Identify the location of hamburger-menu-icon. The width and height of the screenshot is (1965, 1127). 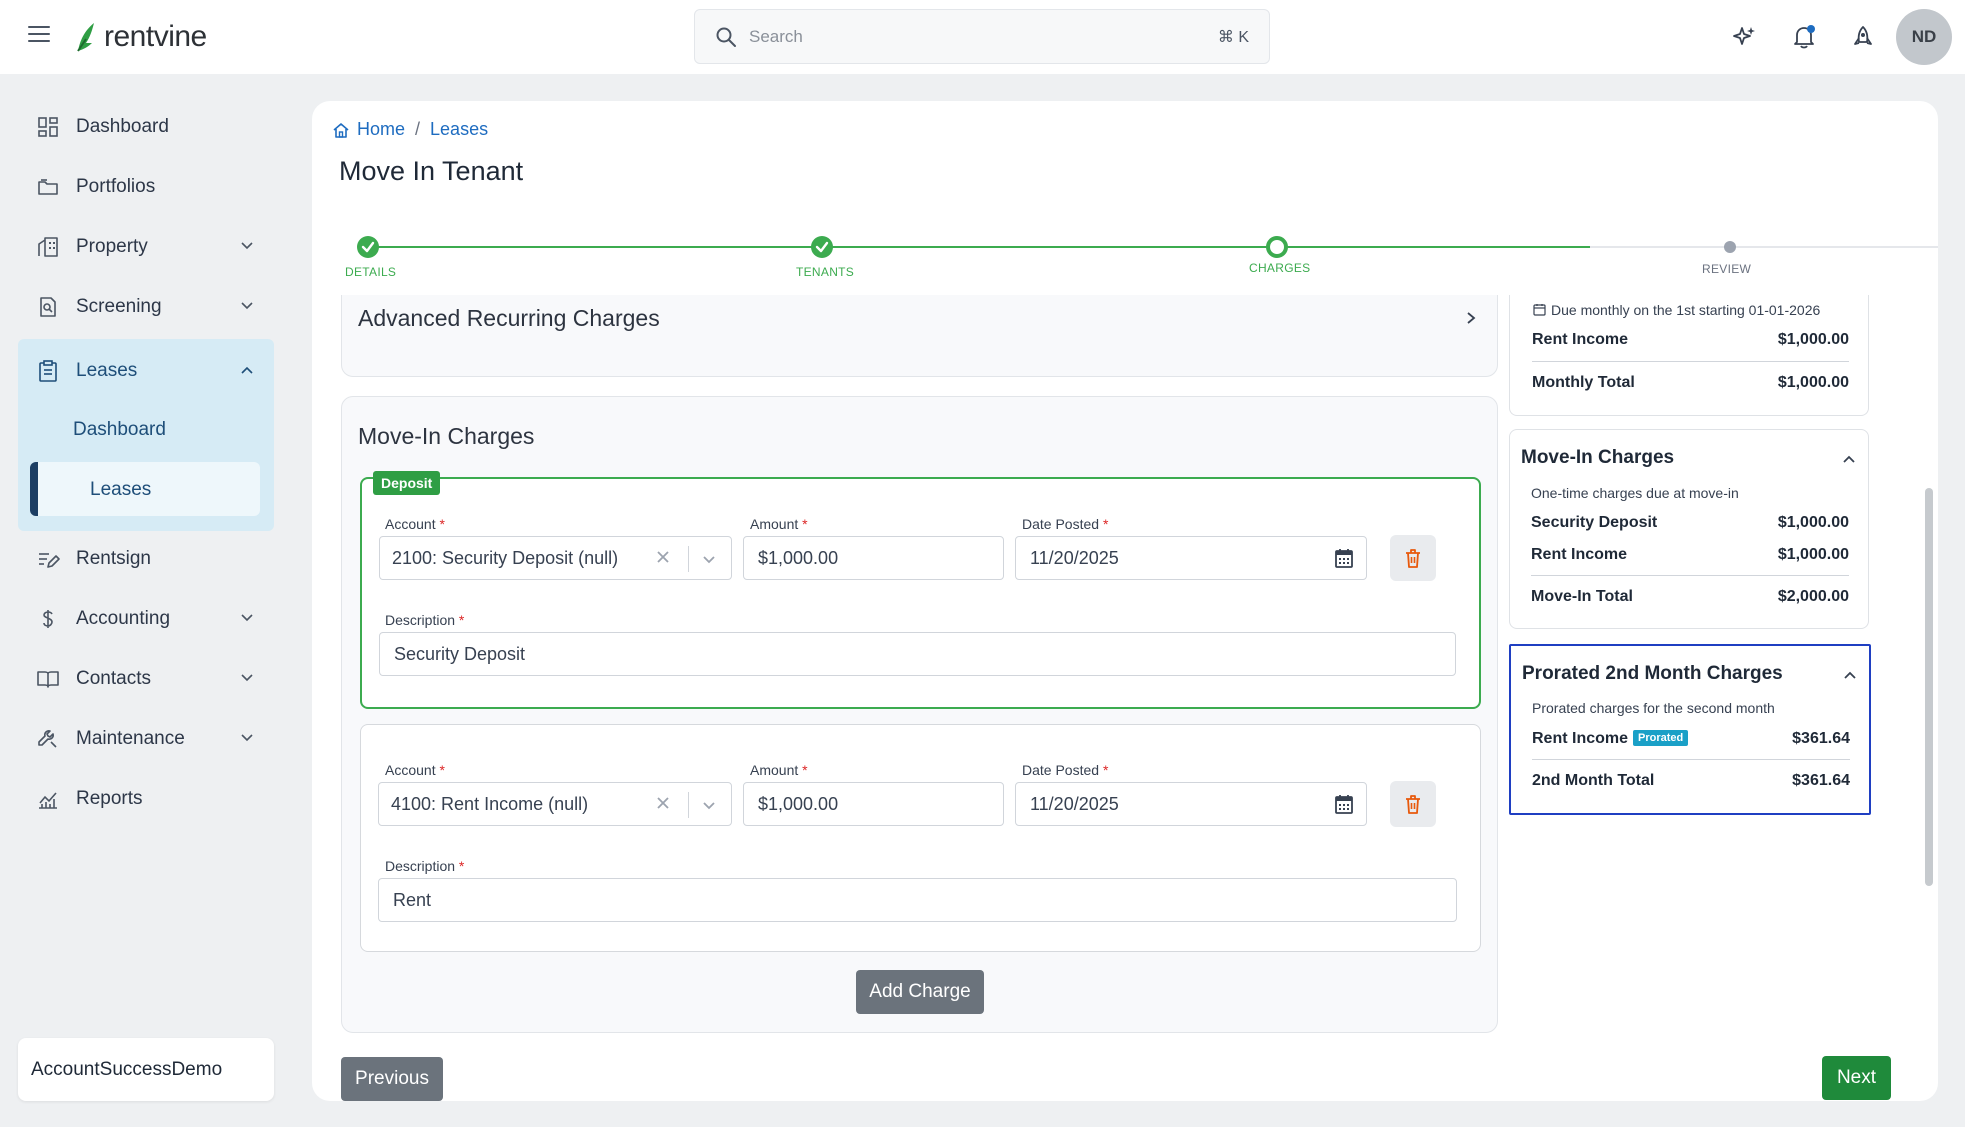
(39, 36).